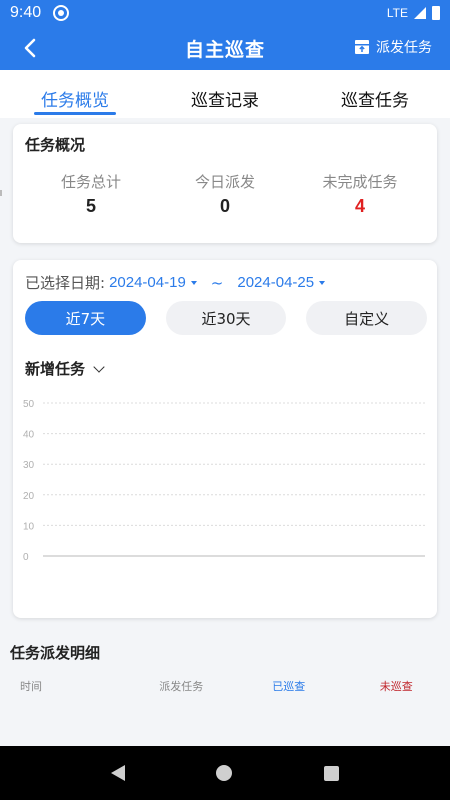 The height and width of the screenshot is (800, 450). Describe the element at coordinates (362, 47) in the screenshot. I see `dispatch-box-icon` at that location.